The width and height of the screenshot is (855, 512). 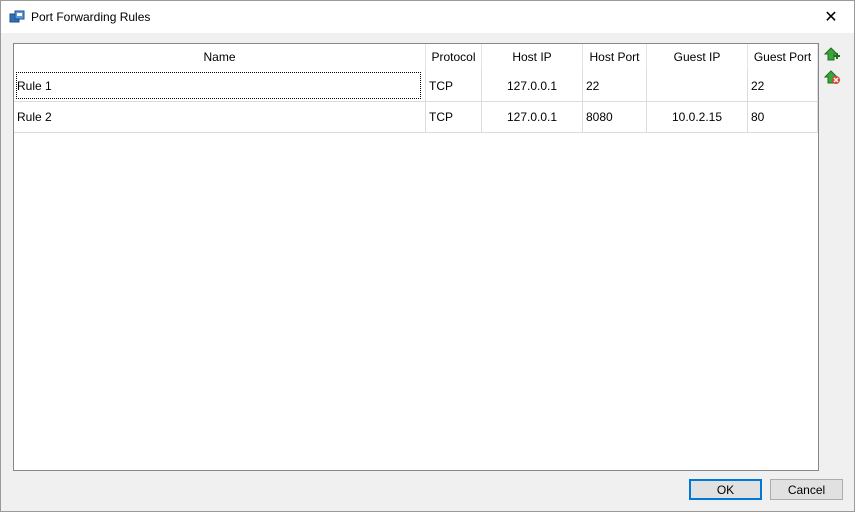 What do you see at coordinates (615, 85) in the screenshot?
I see `host-port-cell: 22` at bounding box center [615, 85].